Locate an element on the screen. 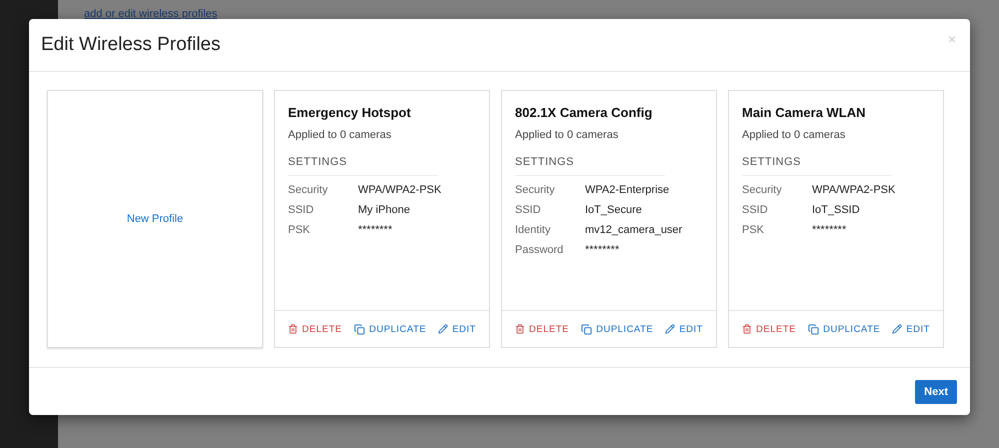 The width and height of the screenshot is (999, 448). setting-value: IoT_SSID is located at coordinates (836, 210).